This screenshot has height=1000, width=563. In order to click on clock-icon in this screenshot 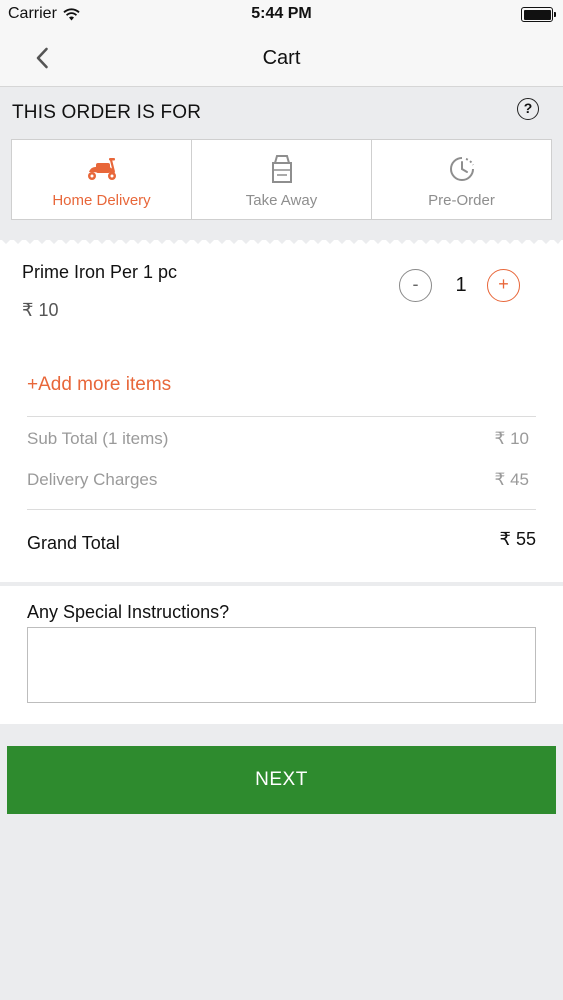, I will do `click(461, 169)`.